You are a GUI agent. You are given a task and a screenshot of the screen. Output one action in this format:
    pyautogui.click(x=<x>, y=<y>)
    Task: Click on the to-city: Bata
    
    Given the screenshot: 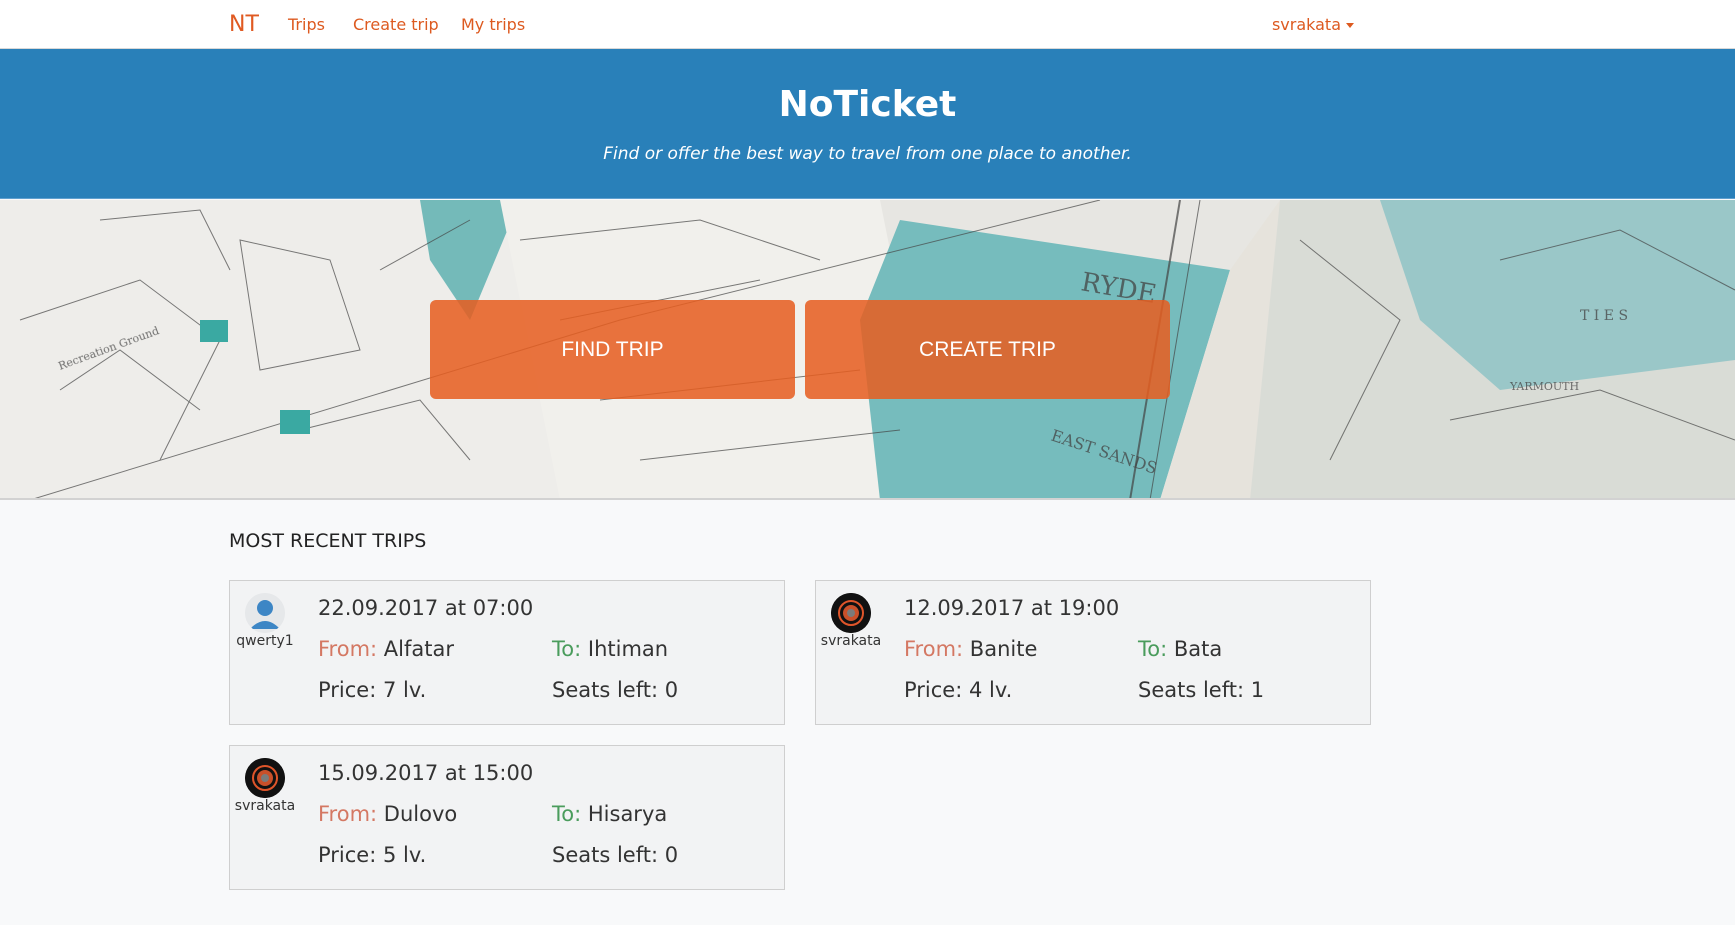 What is the action you would take?
    pyautogui.click(x=1198, y=649)
    